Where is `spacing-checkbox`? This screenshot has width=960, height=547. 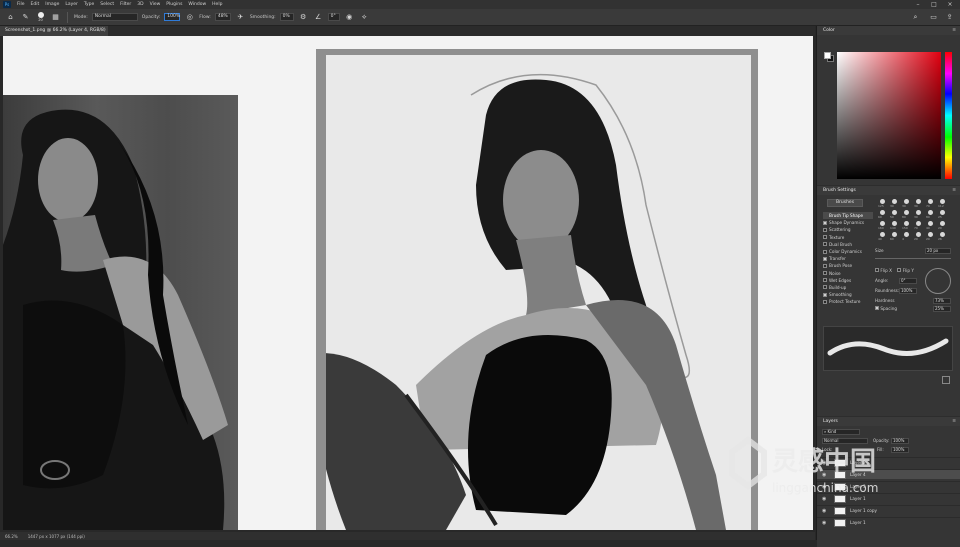 spacing-checkbox is located at coordinates (877, 308).